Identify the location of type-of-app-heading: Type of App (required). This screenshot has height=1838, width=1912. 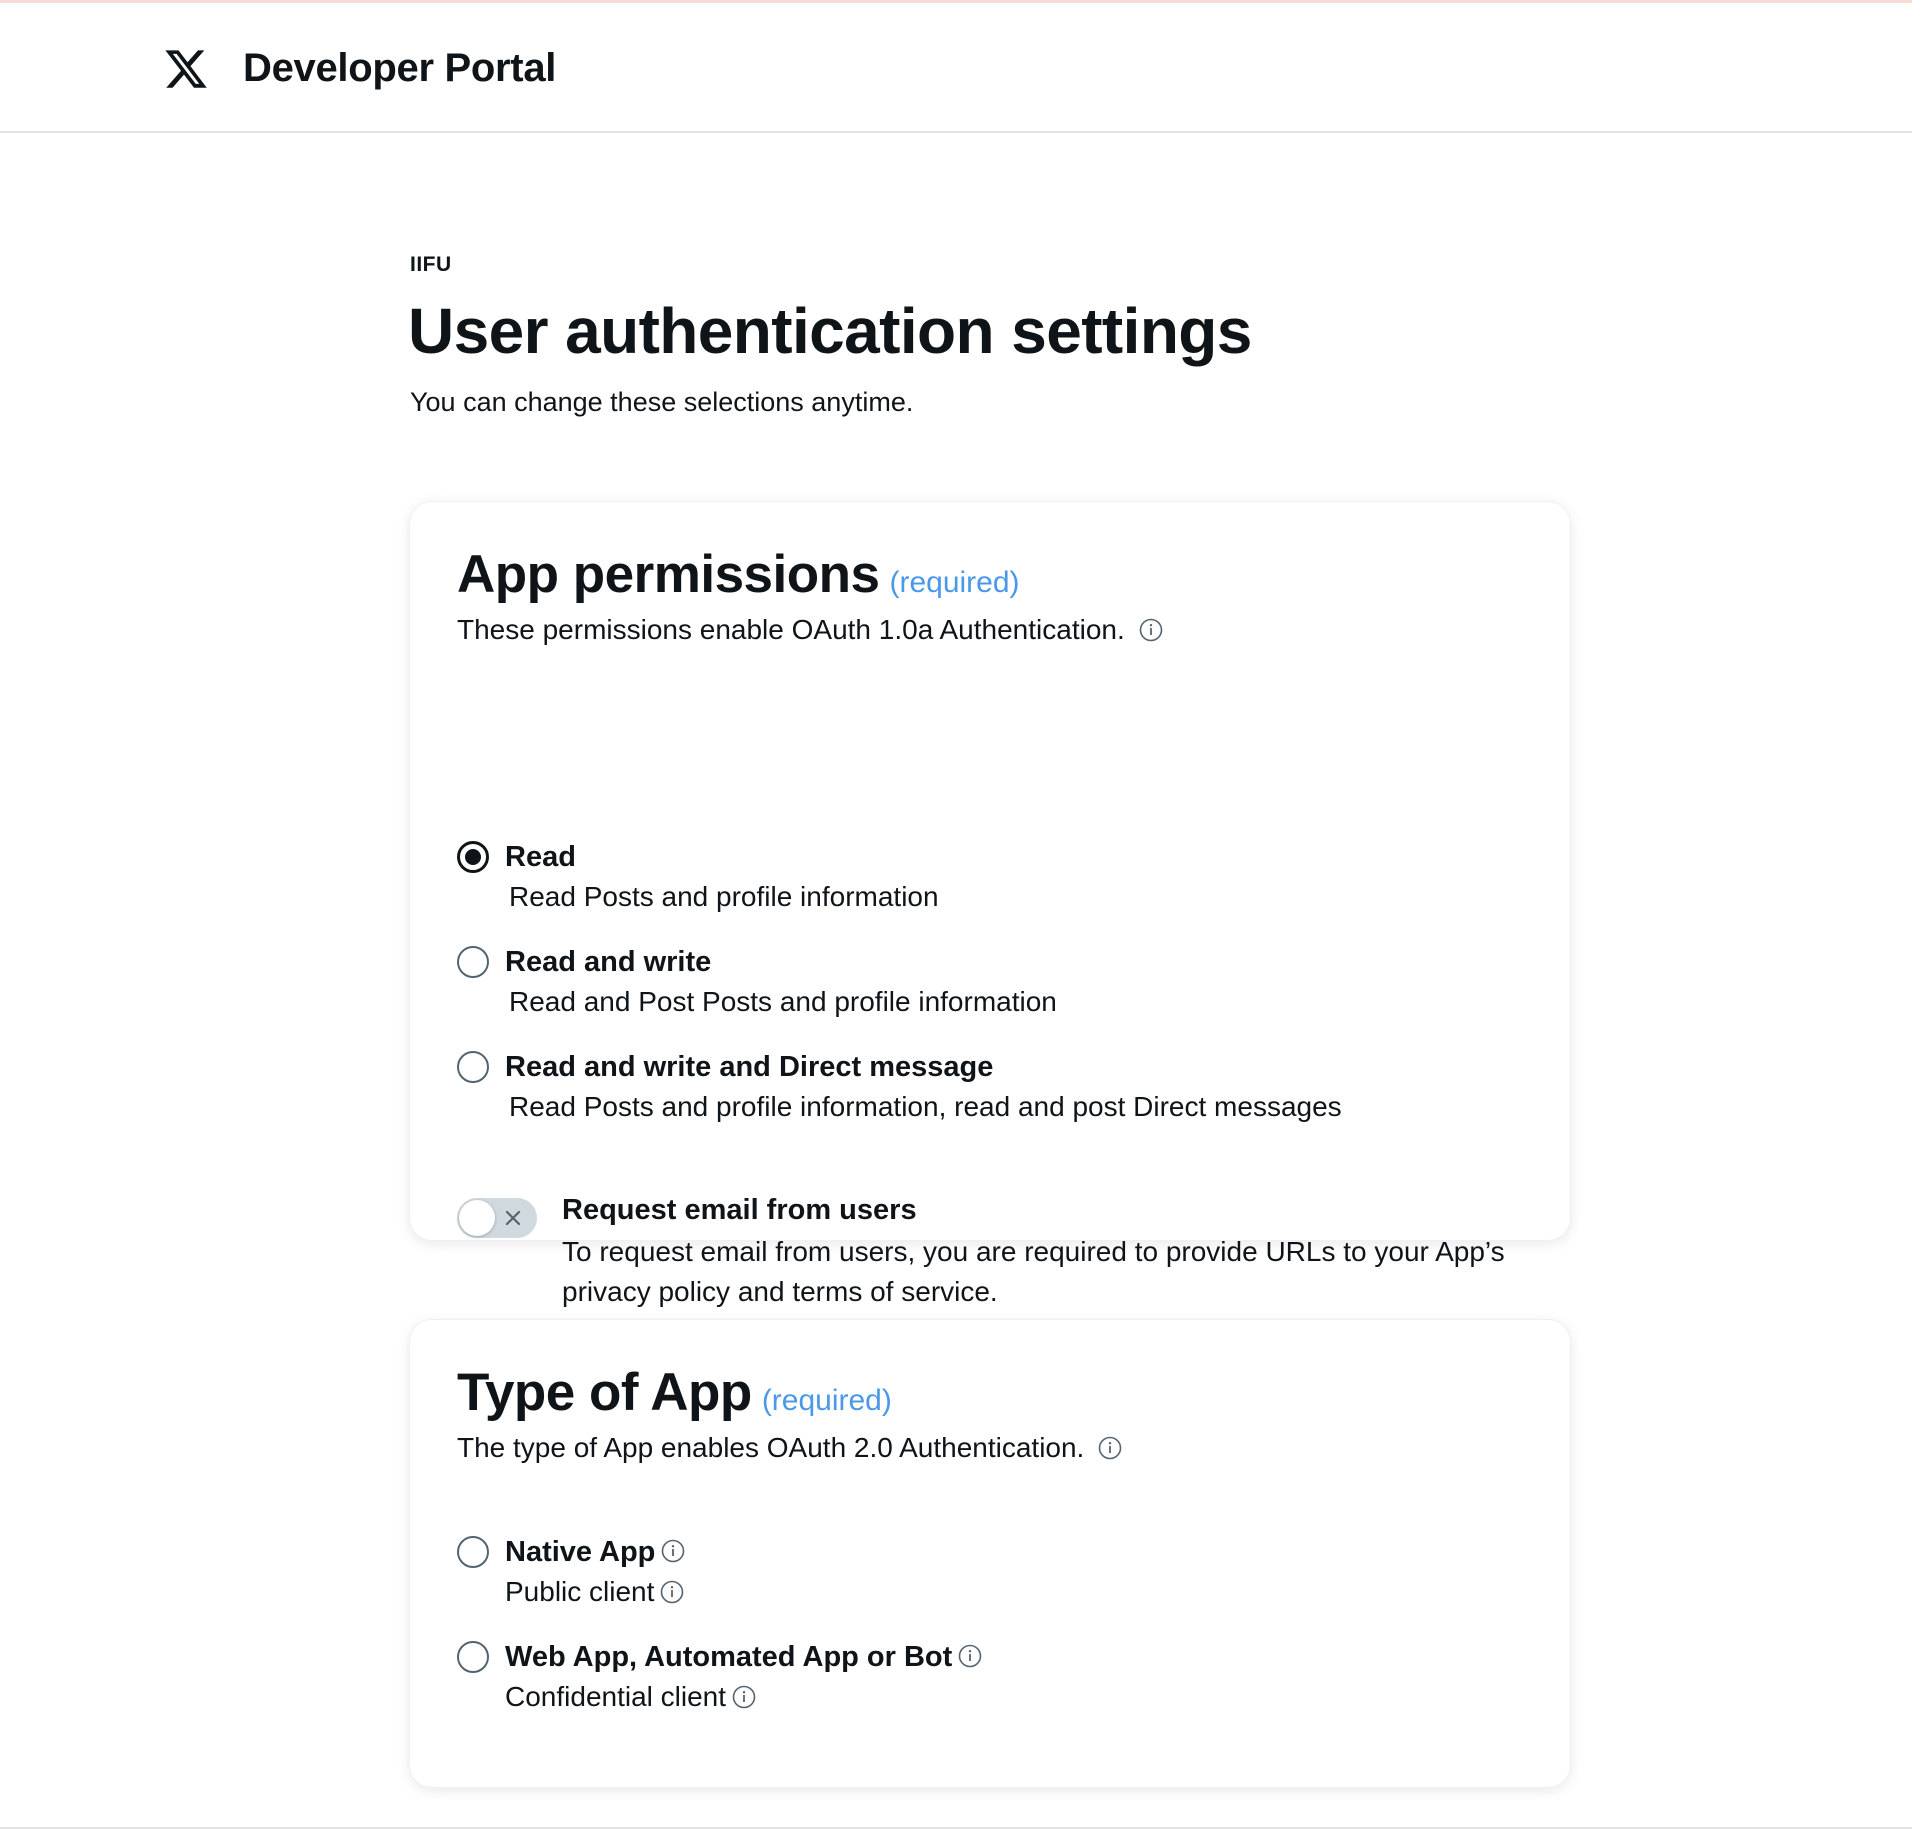
(674, 1397).